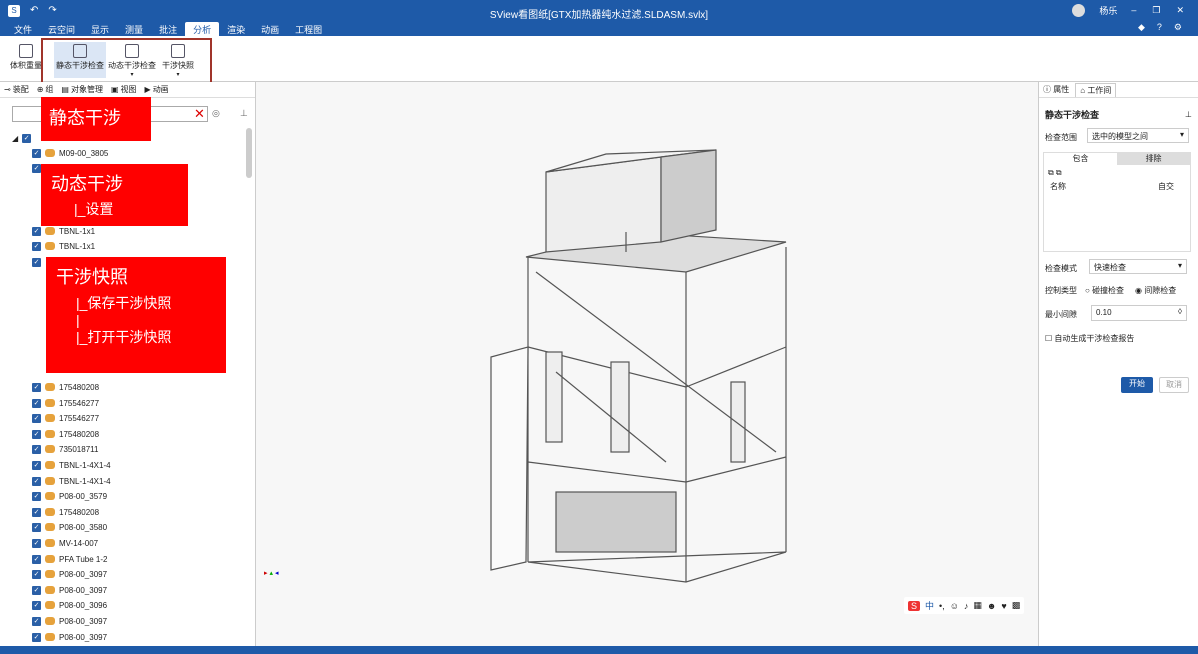 Image resolution: width=1198 pixels, height=654 pixels. What do you see at coordinates (1108, 10) in the screenshot?
I see `user-name: 杨乐` at bounding box center [1108, 10].